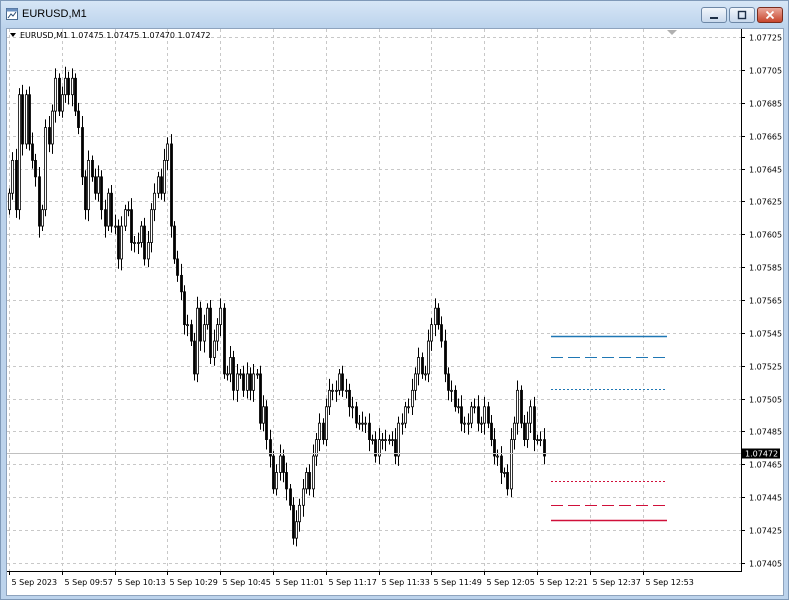 The height and width of the screenshot is (600, 789). Describe the element at coordinates (742, 15) in the screenshot. I see `restore-button` at that location.